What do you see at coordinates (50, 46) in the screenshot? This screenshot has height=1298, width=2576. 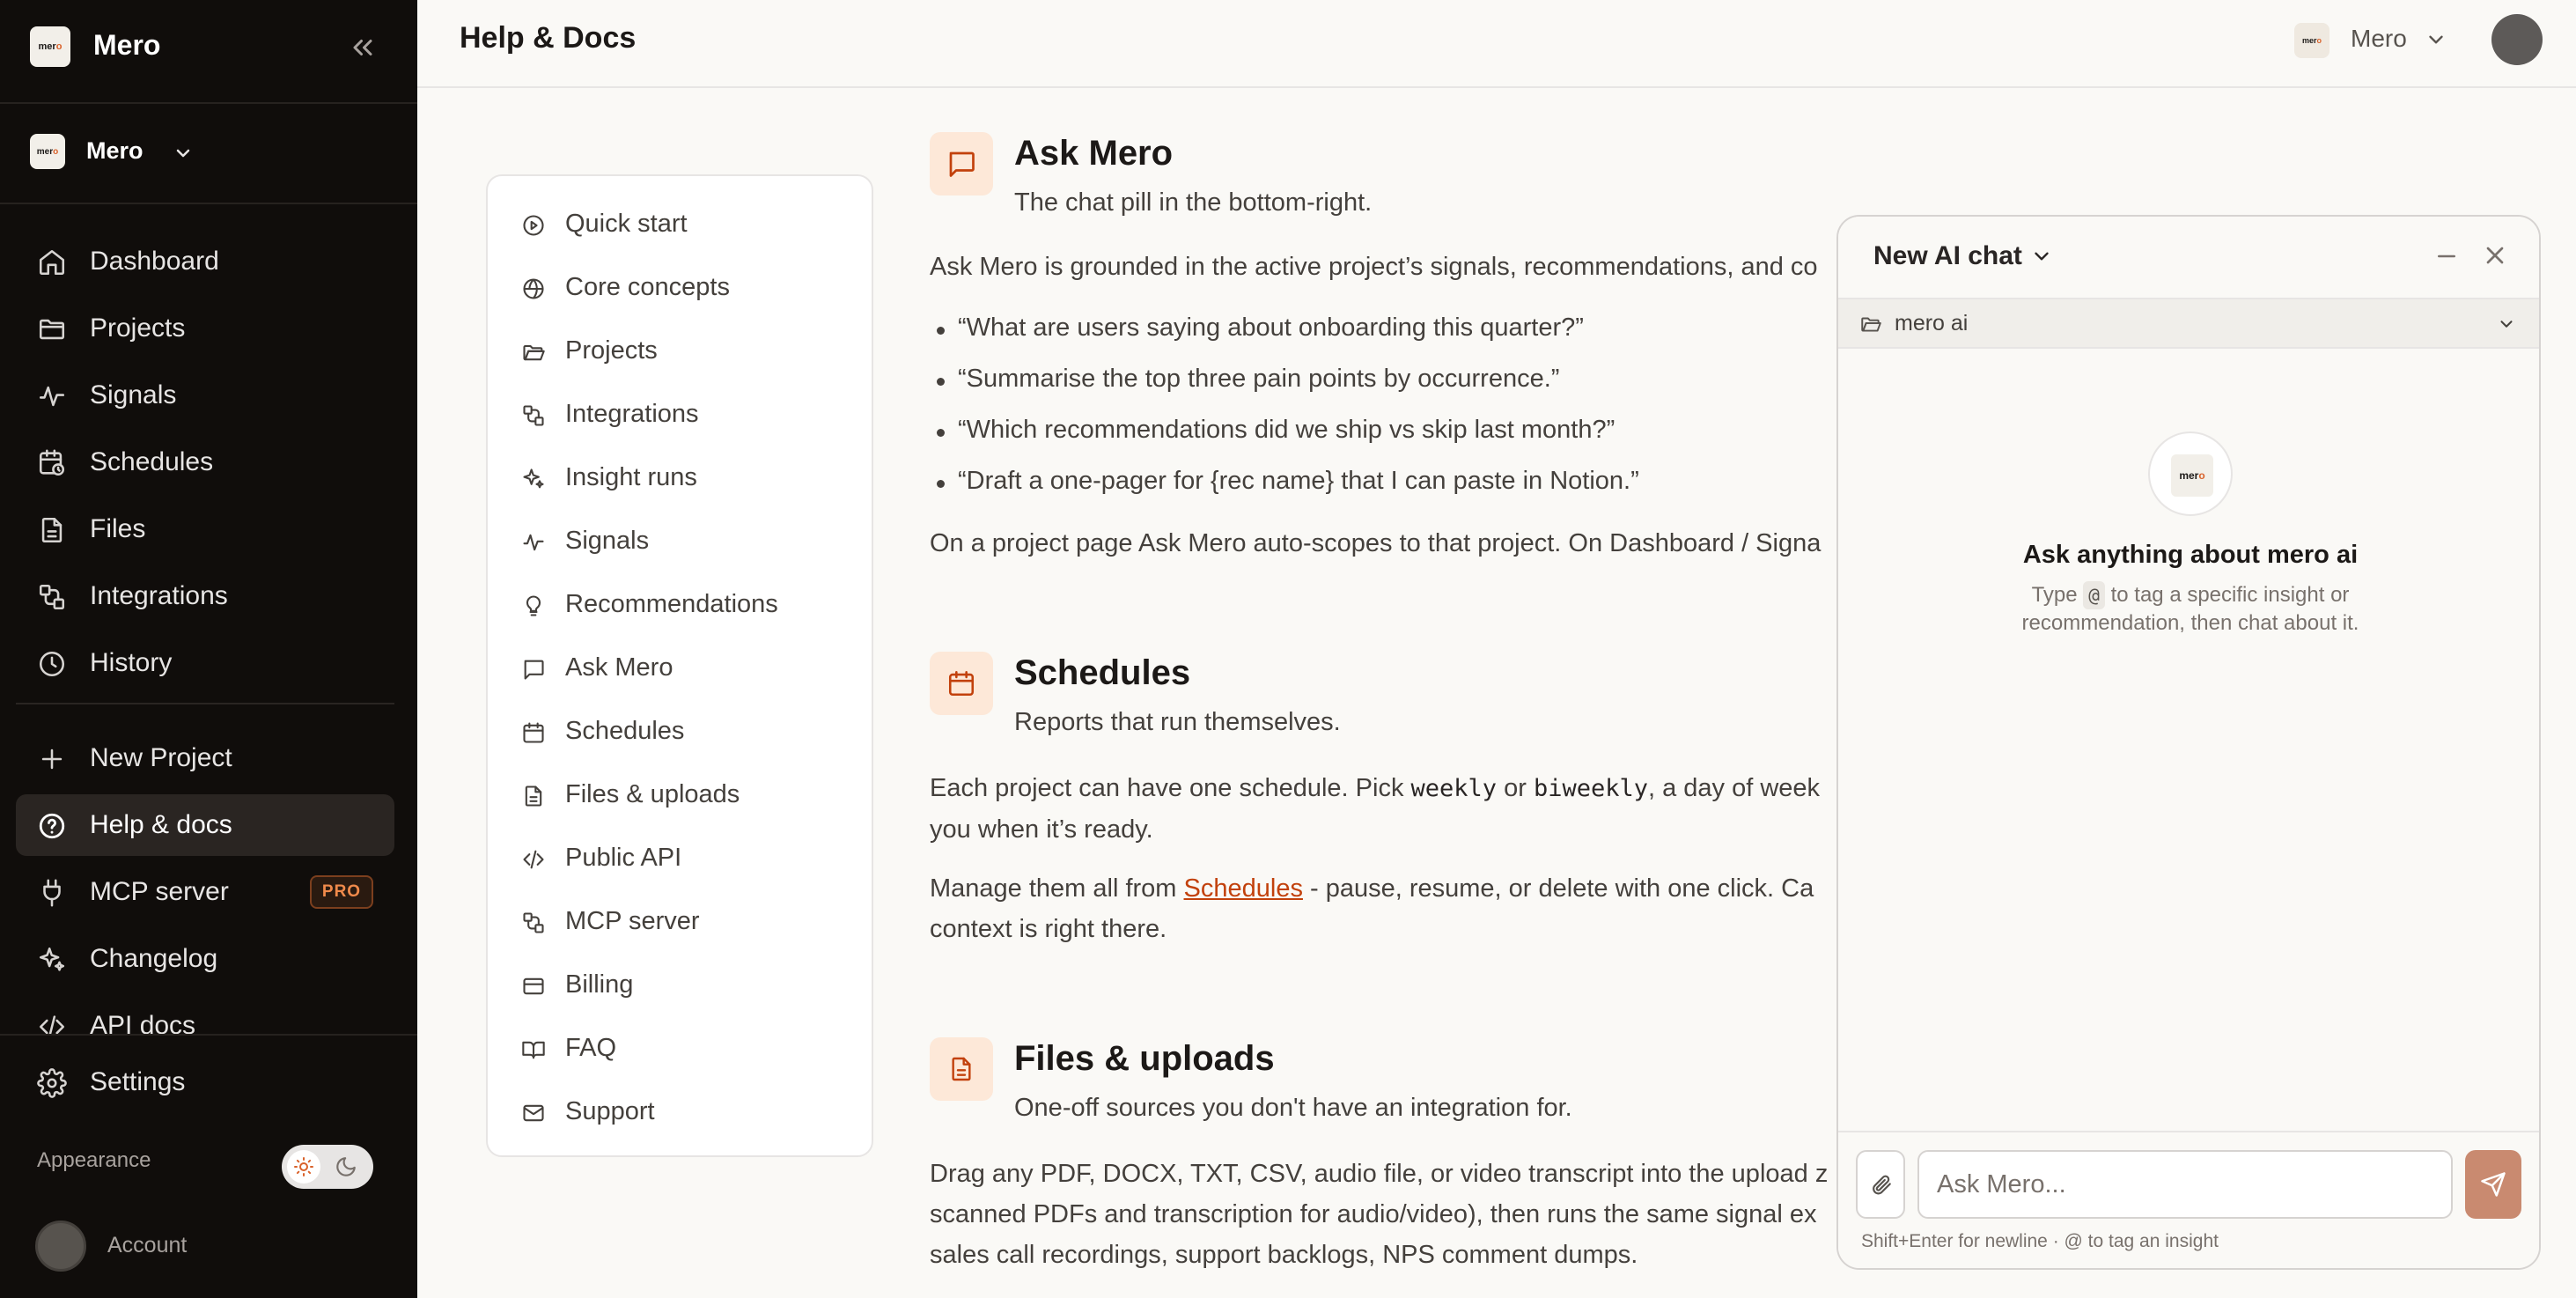 I see `app-logo: mer o` at bounding box center [50, 46].